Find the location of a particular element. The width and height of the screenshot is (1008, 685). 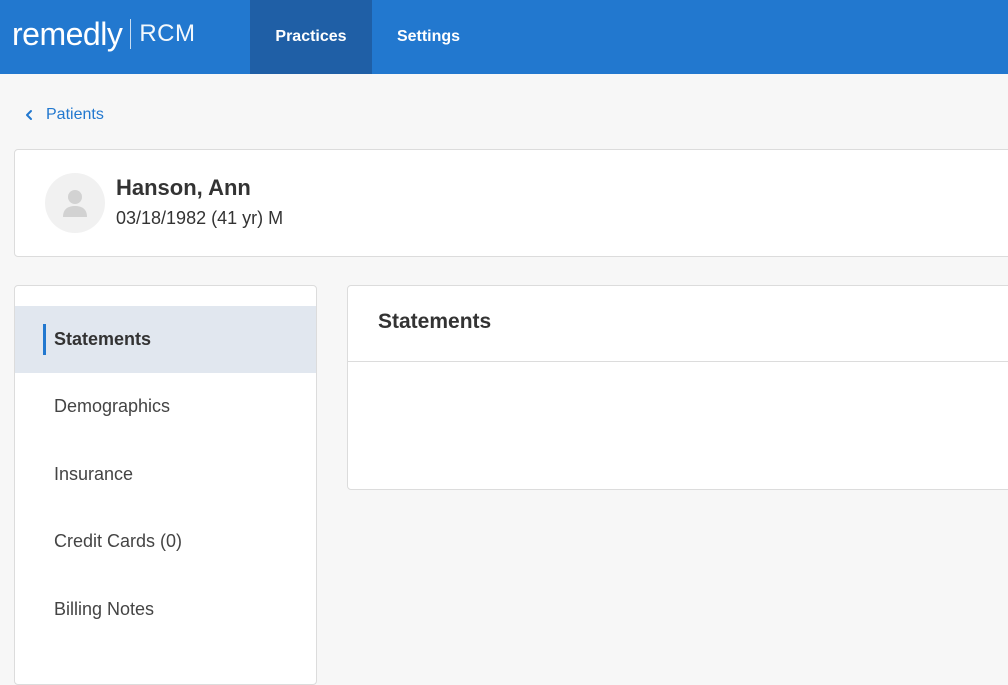

sidenav-item-billing-notes: Billing Notes is located at coordinates (165, 609).